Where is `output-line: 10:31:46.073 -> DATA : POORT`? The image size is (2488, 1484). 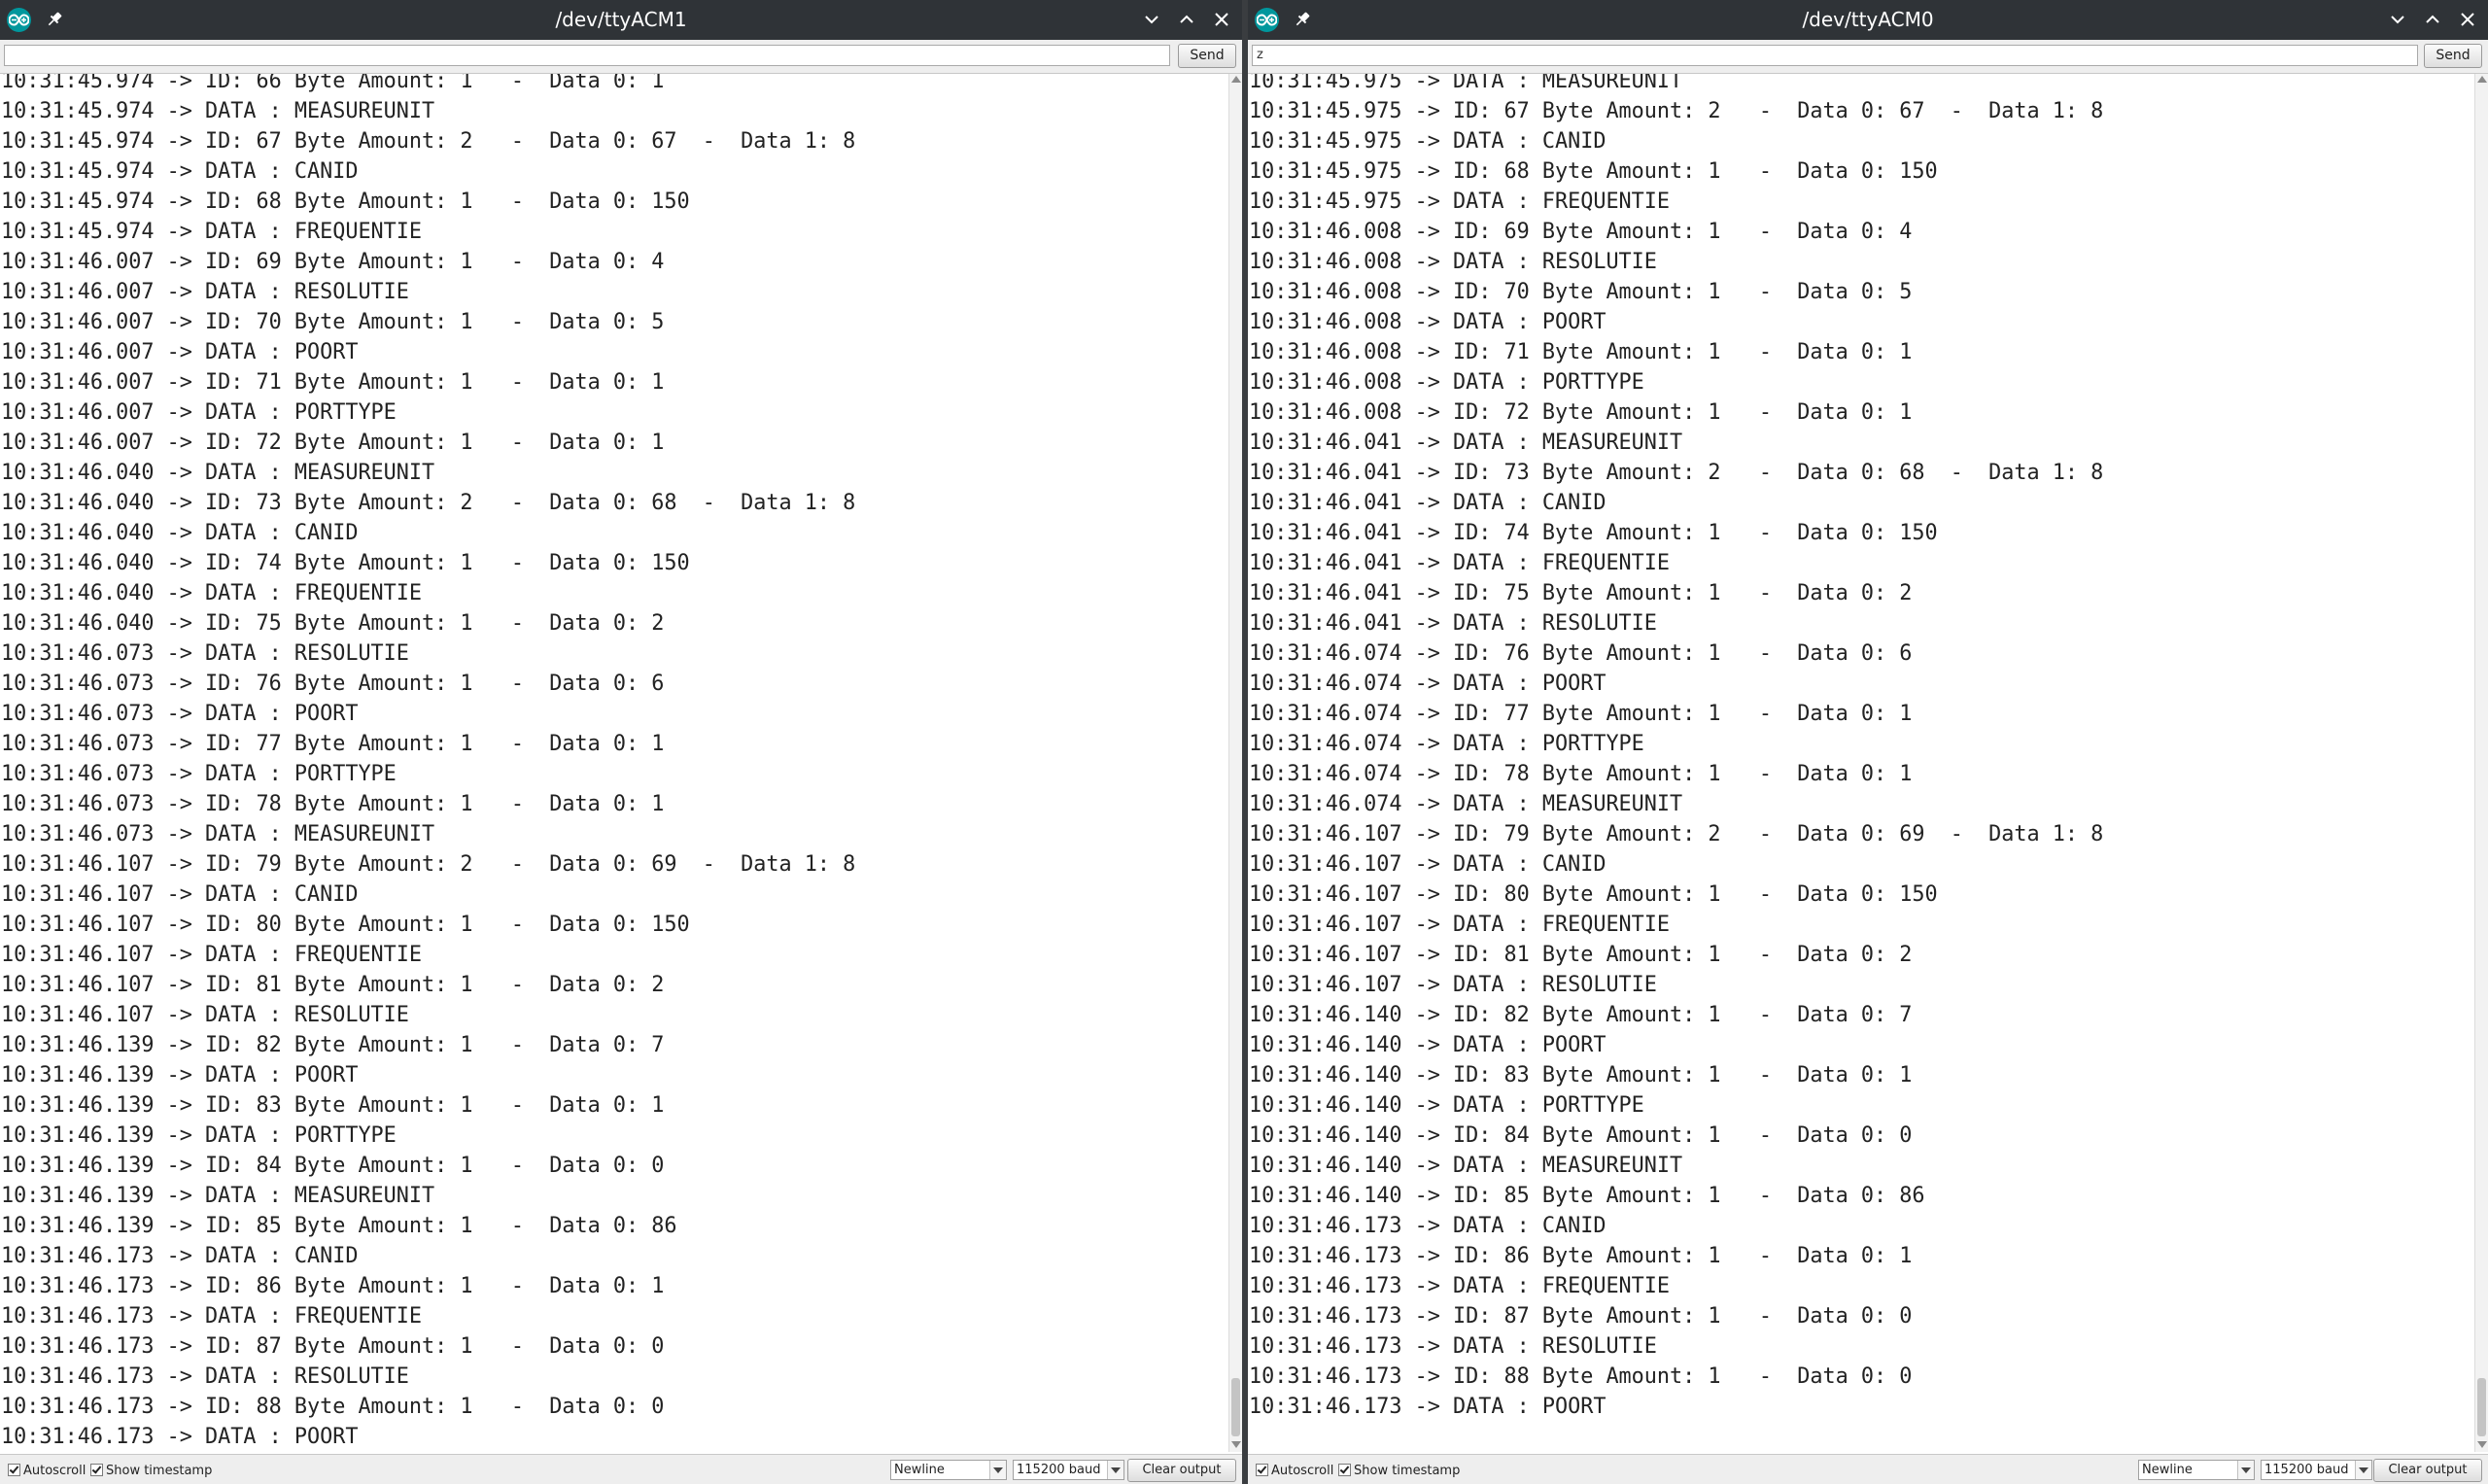 output-line: 10:31:46.073 -> DATA : POORT is located at coordinates (180, 714).